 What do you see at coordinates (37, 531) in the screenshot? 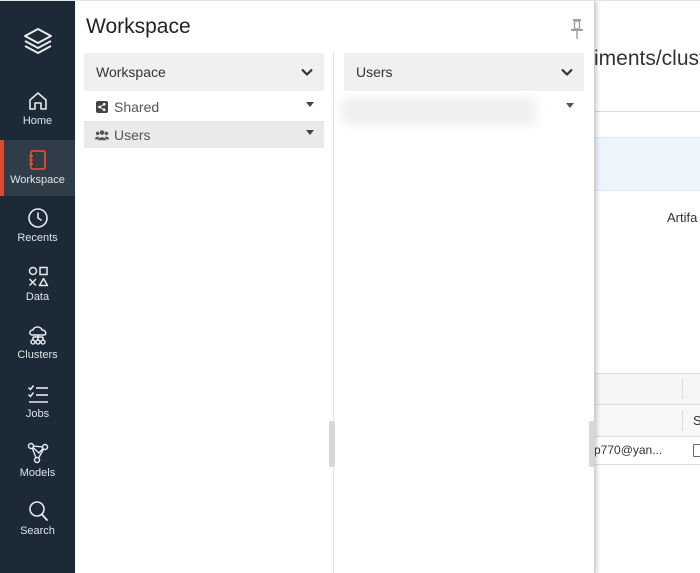
I see `nav-label: Search` at bounding box center [37, 531].